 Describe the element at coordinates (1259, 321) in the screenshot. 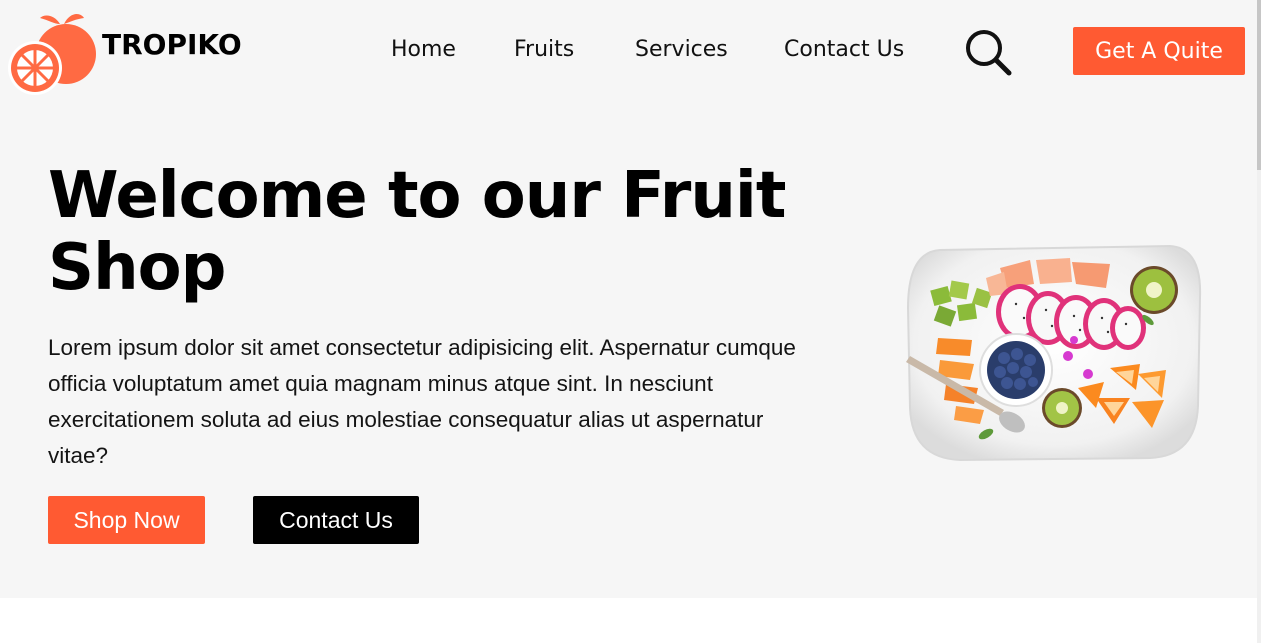

I see `scrollbar` at that location.